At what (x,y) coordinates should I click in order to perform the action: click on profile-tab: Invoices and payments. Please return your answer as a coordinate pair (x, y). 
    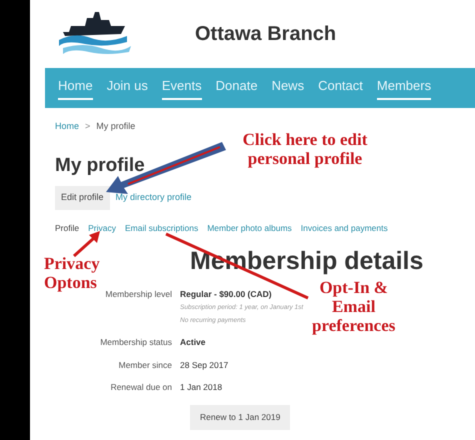
    Looking at the image, I should click on (344, 228).